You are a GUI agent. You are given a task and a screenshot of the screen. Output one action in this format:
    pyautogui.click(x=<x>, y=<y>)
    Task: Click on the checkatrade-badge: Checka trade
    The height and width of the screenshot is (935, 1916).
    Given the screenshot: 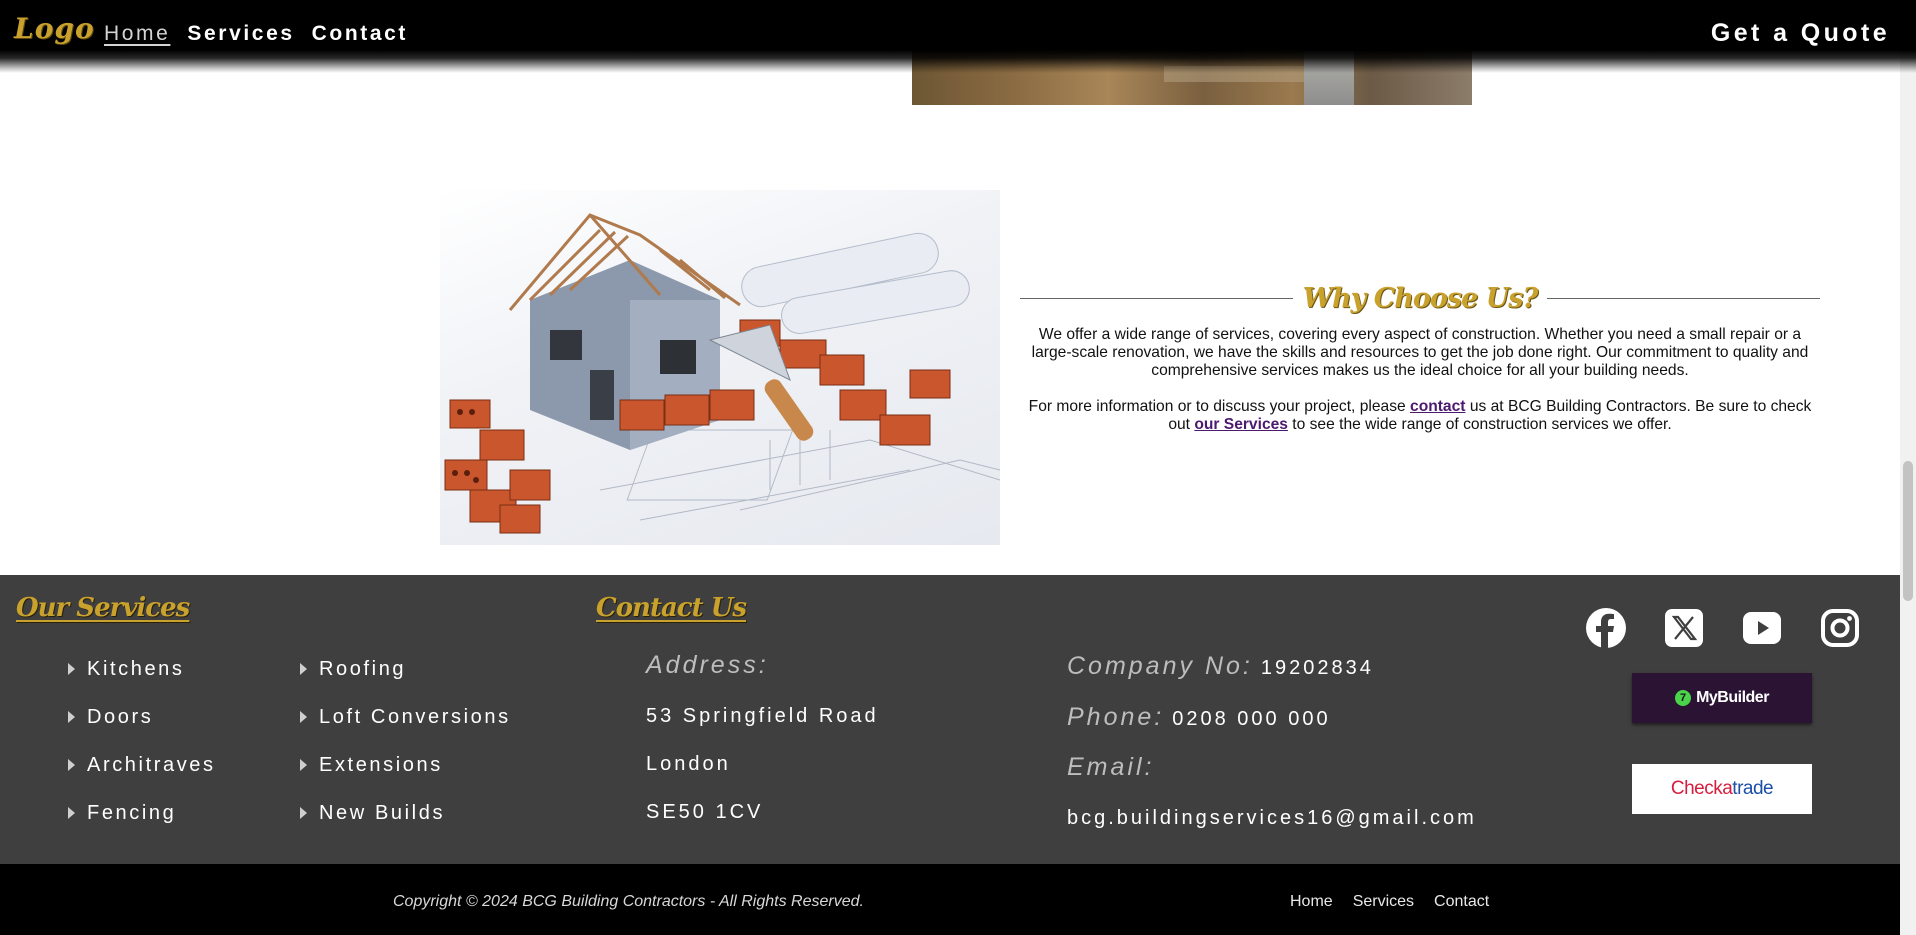 What is the action you would take?
    pyautogui.click(x=1722, y=789)
    